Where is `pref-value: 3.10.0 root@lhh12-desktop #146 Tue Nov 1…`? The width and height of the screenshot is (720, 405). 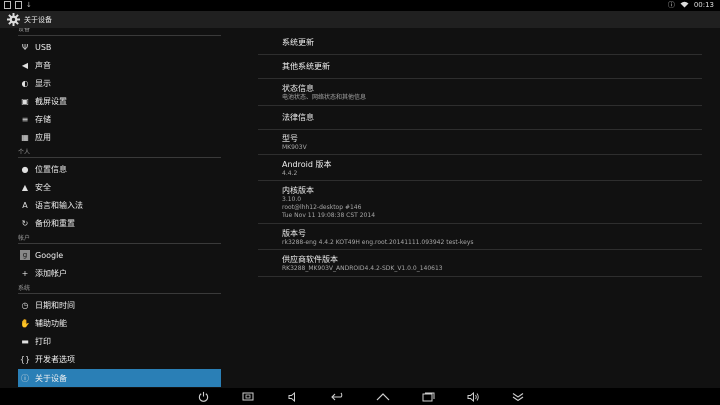 pref-value: 3.10.0 root@lhh12-desktop #146 Tue Nov 1… is located at coordinates (329, 207).